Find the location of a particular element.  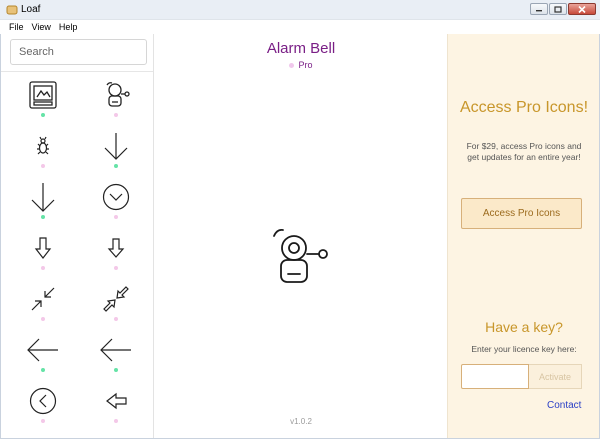

minimize-icon is located at coordinates (539, 11).